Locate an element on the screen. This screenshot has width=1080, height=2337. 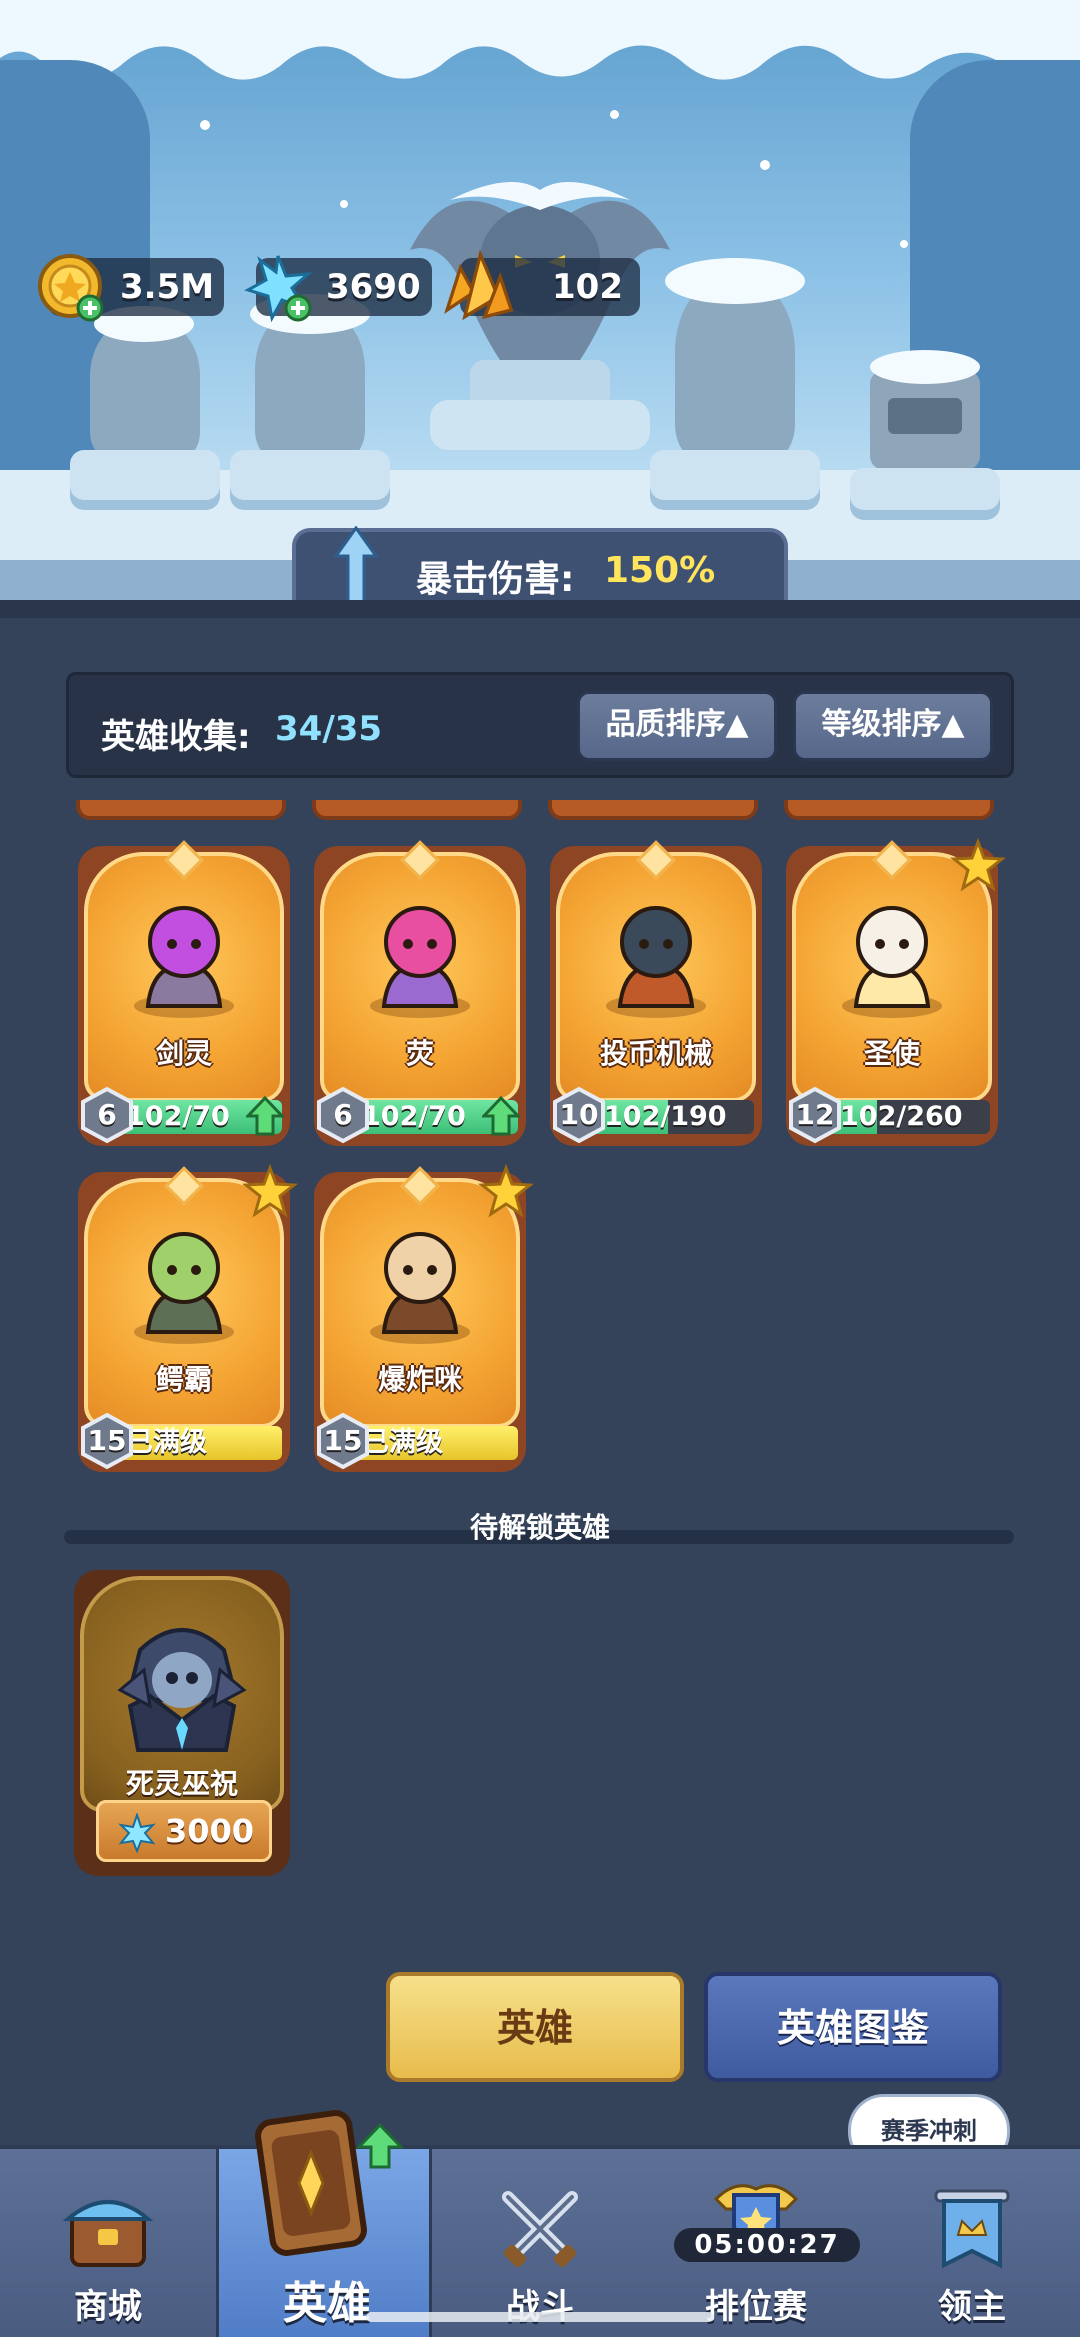
hero-level: 12 is located at coordinates (815, 1114).